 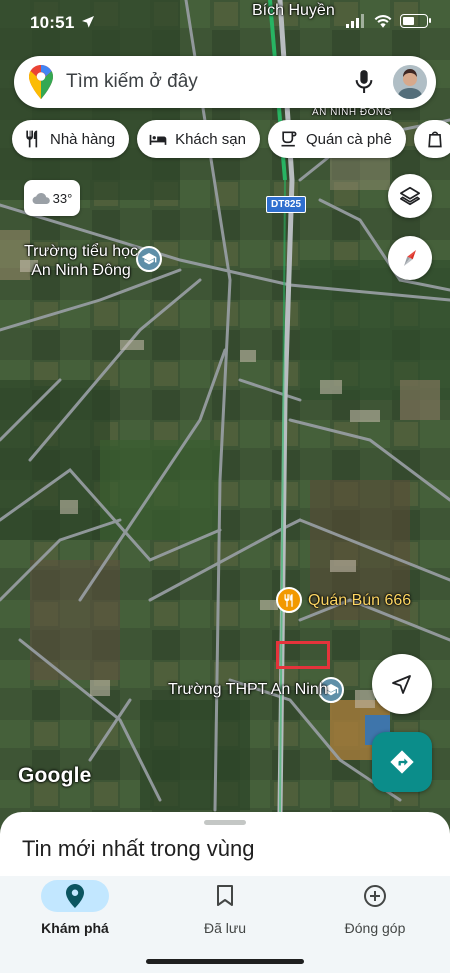 I want to click on weather-badge: 33°, so click(x=52, y=198).